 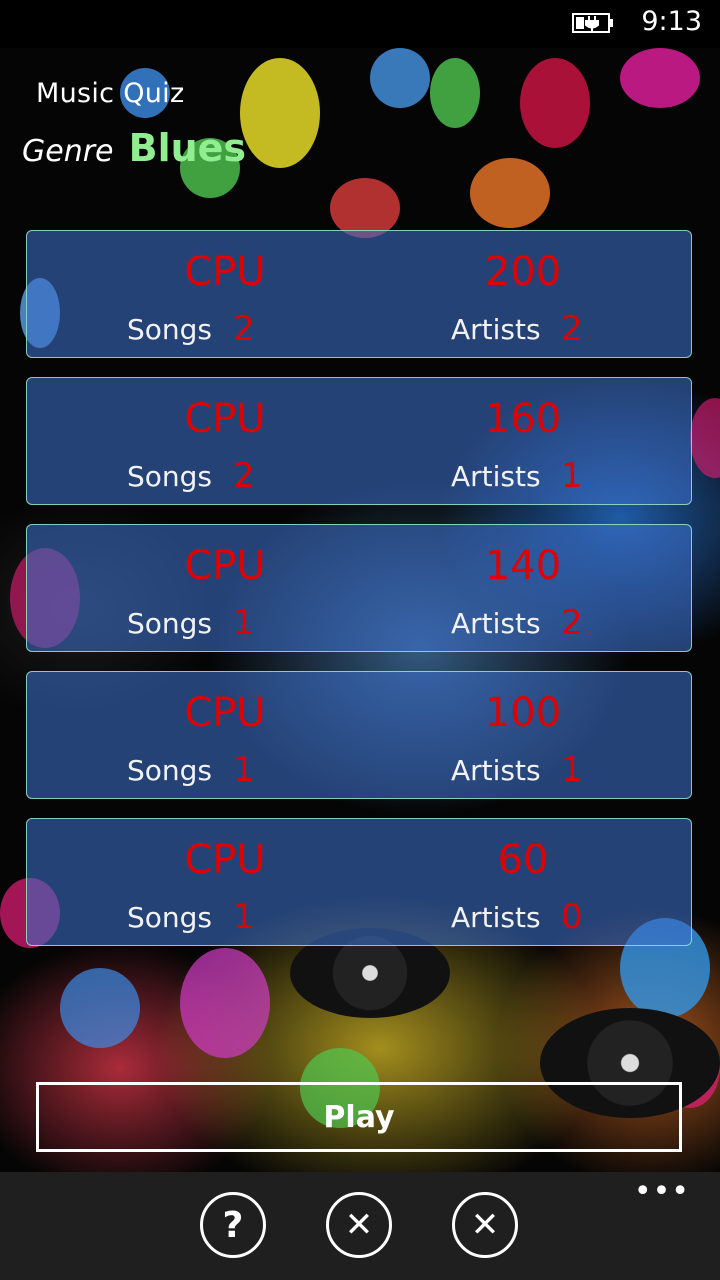 What do you see at coordinates (360, 24) in the screenshot?
I see `status-bar: 9:13` at bounding box center [360, 24].